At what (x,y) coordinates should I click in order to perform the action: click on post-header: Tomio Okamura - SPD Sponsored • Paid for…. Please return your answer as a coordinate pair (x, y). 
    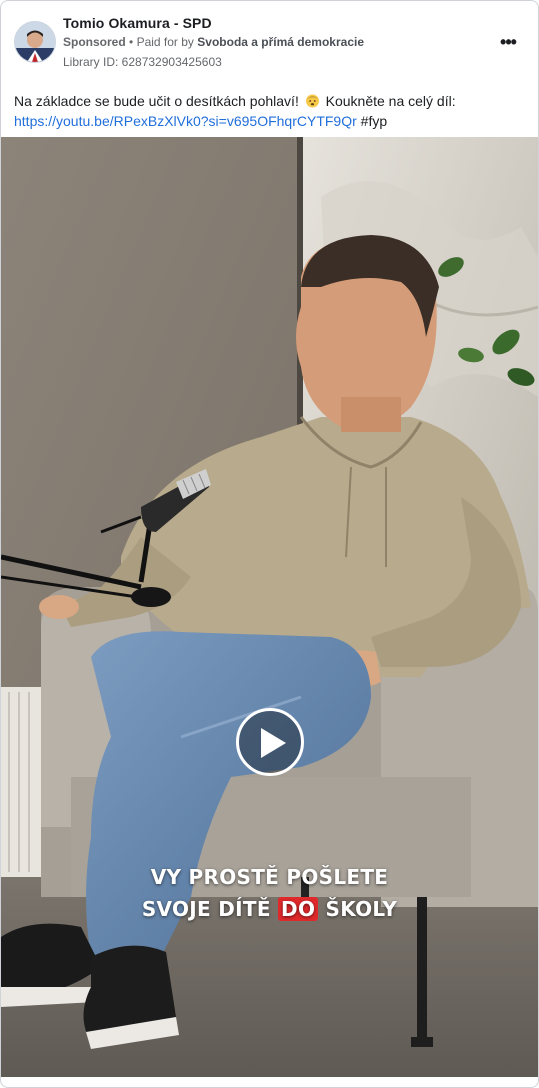
    Looking at the image, I should click on (269, 41).